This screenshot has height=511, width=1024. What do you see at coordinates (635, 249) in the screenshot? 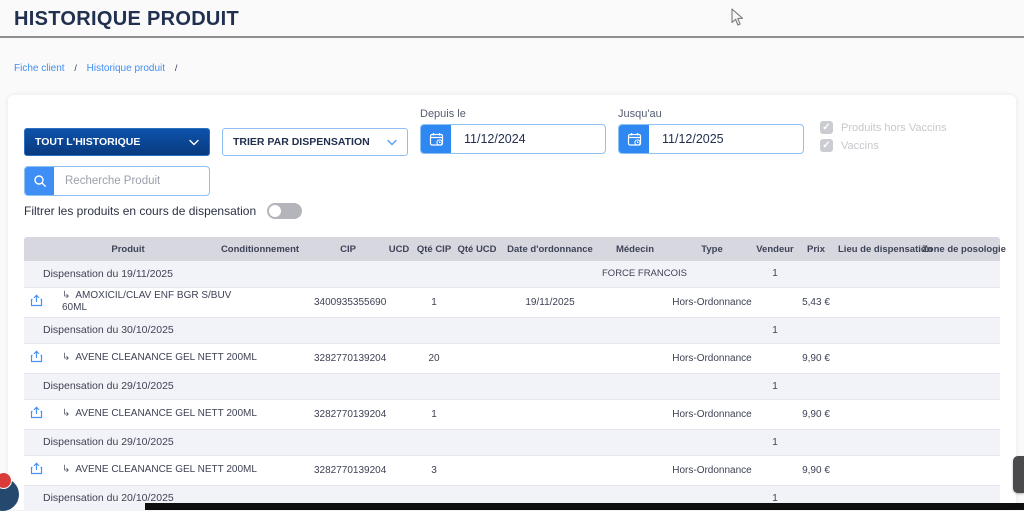
I see `column-header-medecin: Médecin` at bounding box center [635, 249].